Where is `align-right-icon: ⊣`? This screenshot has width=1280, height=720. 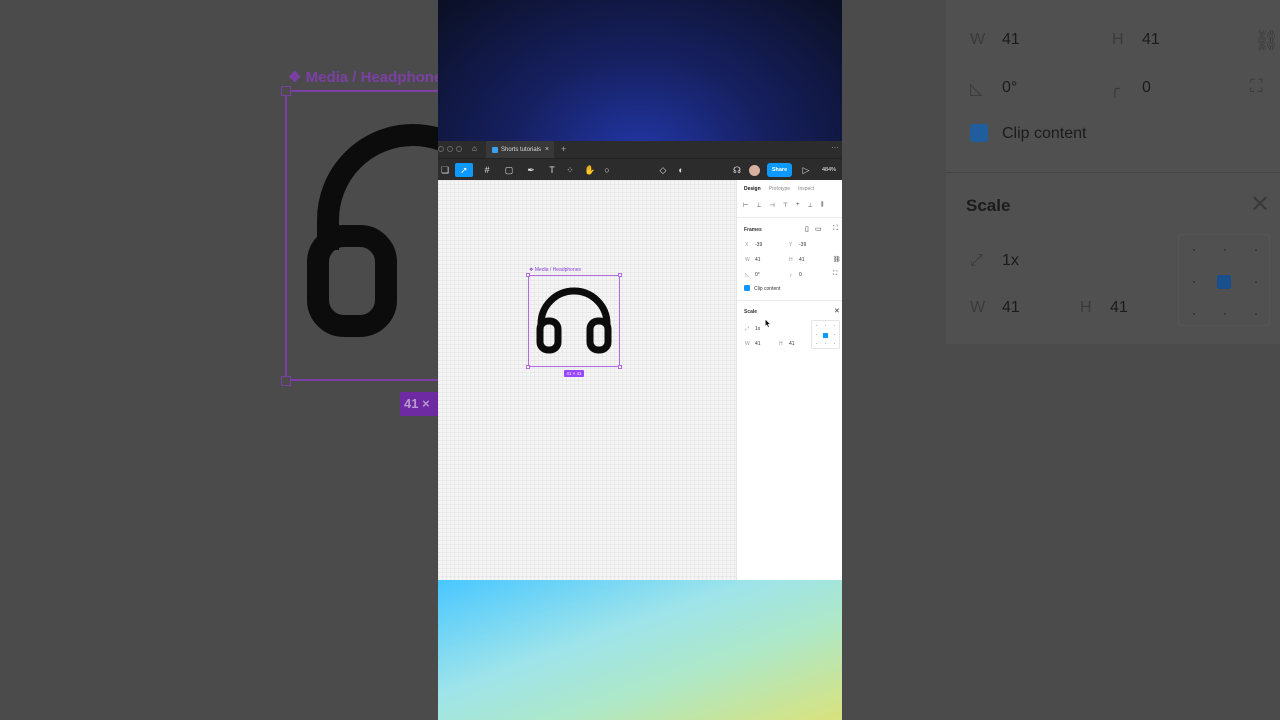 align-right-icon: ⊣ is located at coordinates (771, 205).